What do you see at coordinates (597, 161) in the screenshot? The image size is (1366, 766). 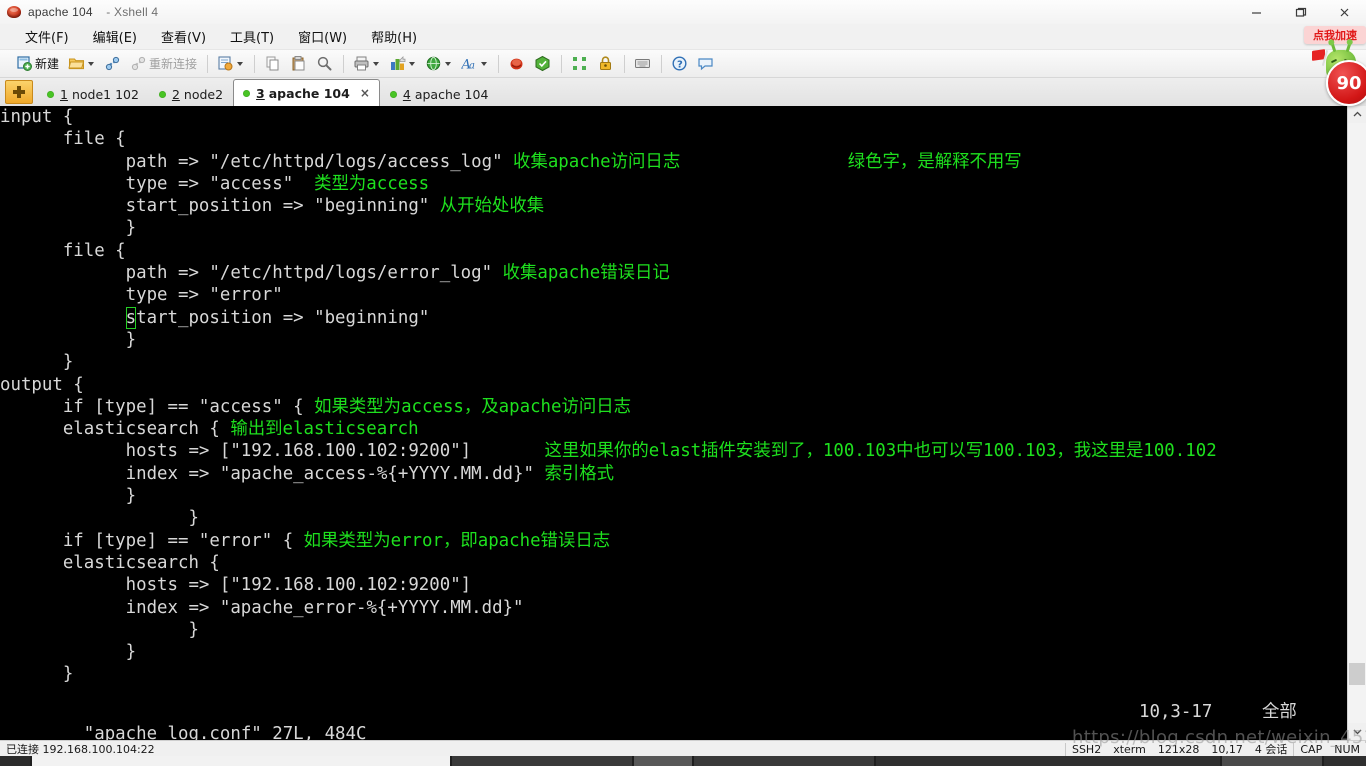 I see `terminal-comment: 收集apache访问日志` at bounding box center [597, 161].